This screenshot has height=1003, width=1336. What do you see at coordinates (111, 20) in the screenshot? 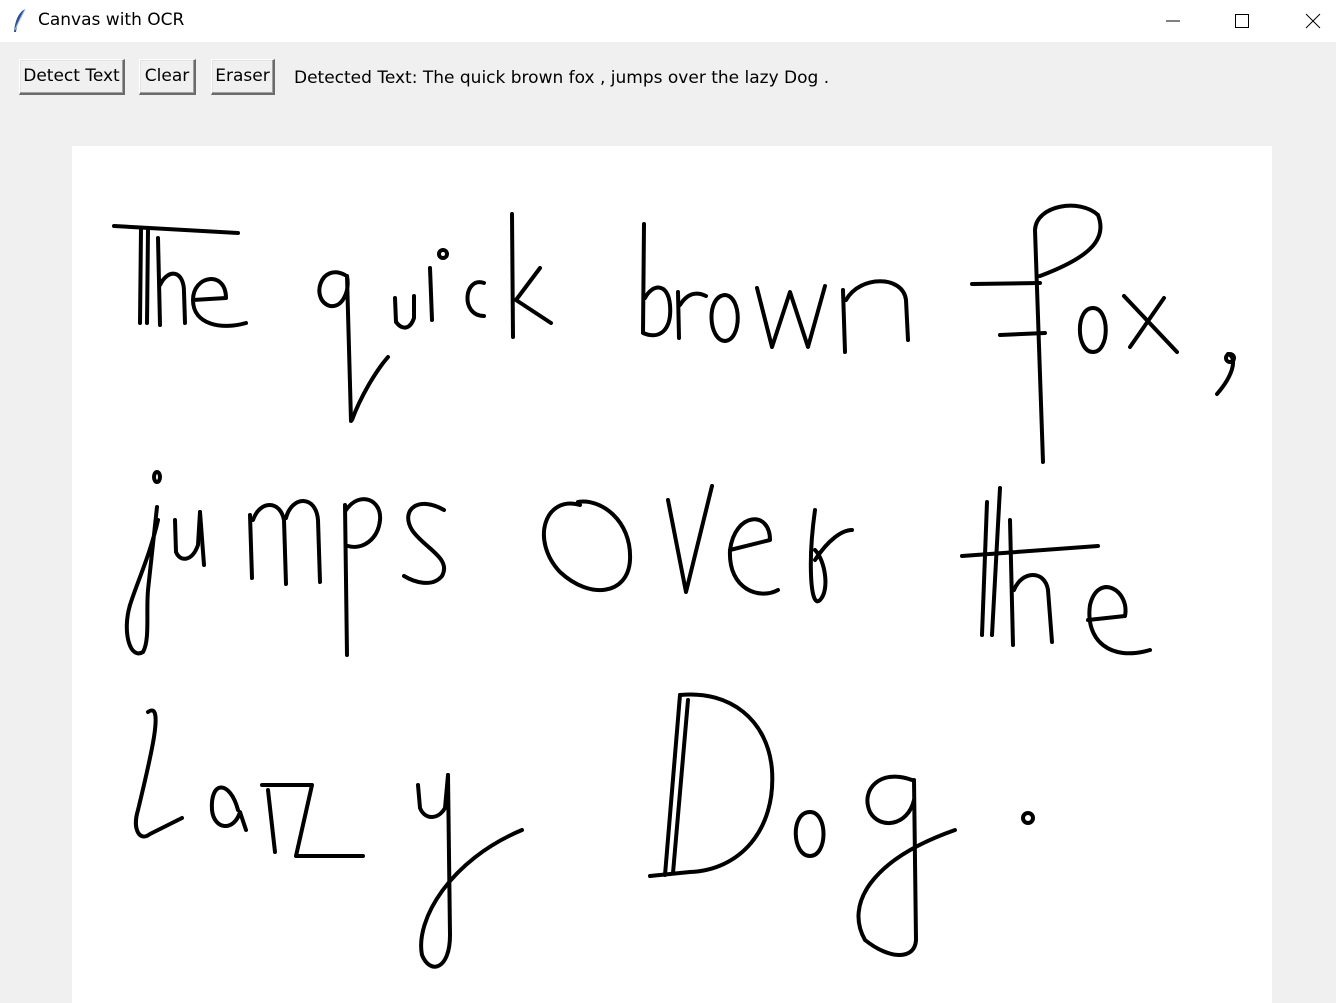
I see `window-title: Canvas with OCR` at bounding box center [111, 20].